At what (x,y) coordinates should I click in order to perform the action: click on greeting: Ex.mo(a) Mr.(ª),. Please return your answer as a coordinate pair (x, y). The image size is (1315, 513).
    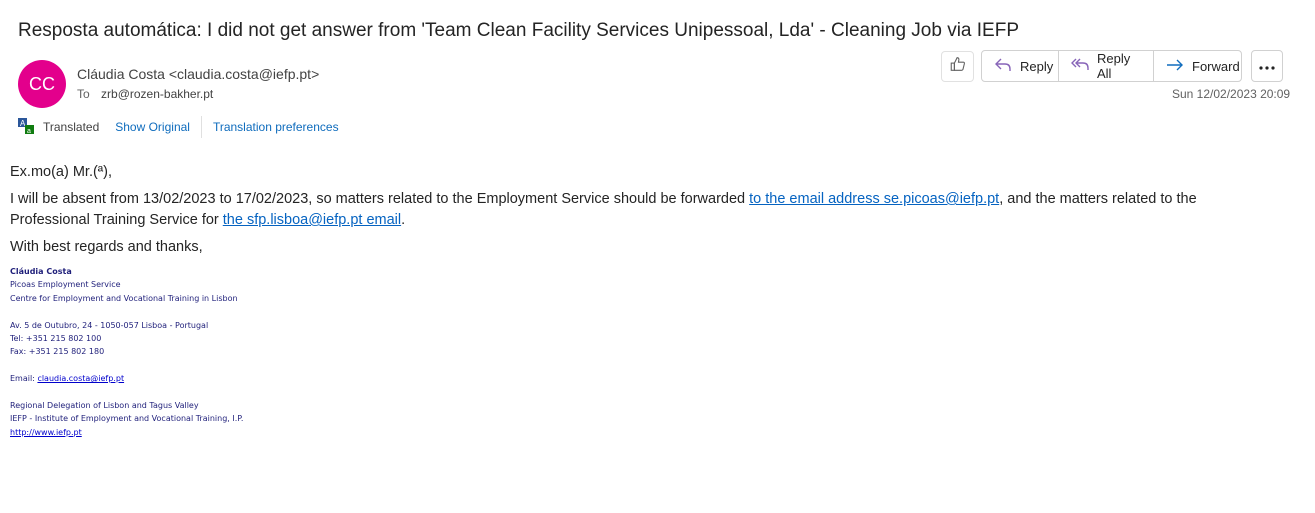
    Looking at the image, I should click on (61, 172).